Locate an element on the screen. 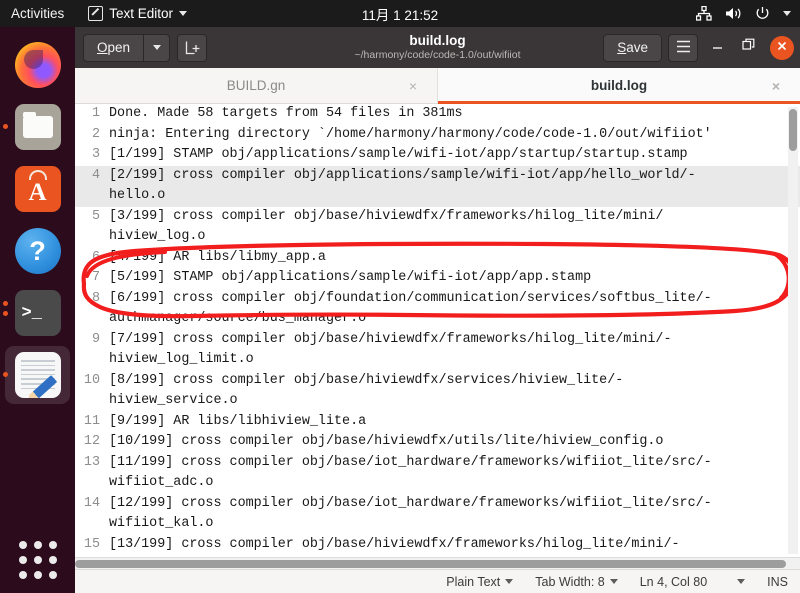 Image resolution: width=800 pixels, height=593 pixels. horizontal-scrollbar is located at coordinates (437, 563).